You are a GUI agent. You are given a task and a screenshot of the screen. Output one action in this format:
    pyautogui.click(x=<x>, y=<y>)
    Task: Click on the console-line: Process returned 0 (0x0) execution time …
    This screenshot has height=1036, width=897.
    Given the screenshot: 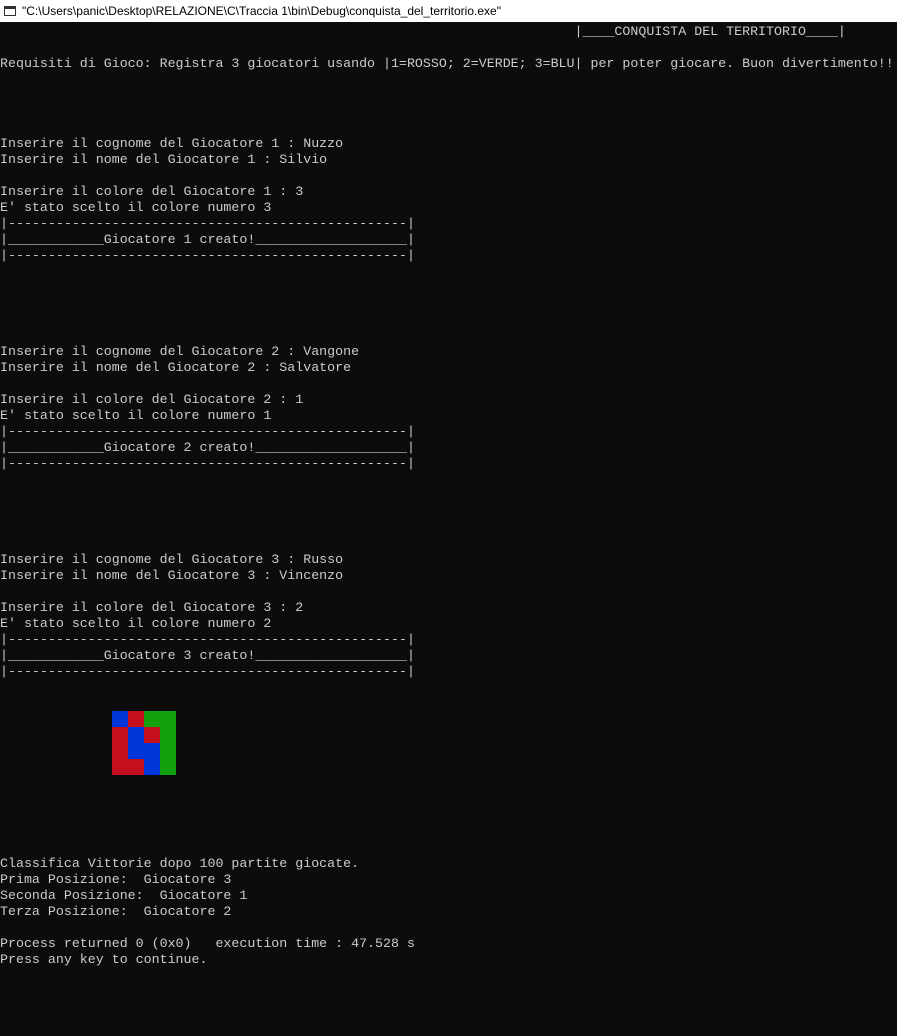 What is the action you would take?
    pyautogui.click(x=207, y=943)
    